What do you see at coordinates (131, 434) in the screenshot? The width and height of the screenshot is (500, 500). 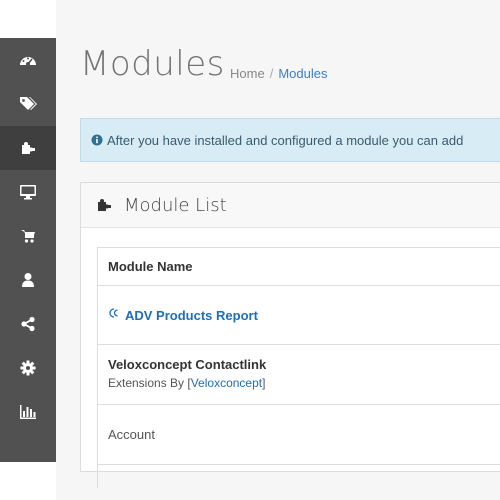 I see `module-name-account: Account` at bounding box center [131, 434].